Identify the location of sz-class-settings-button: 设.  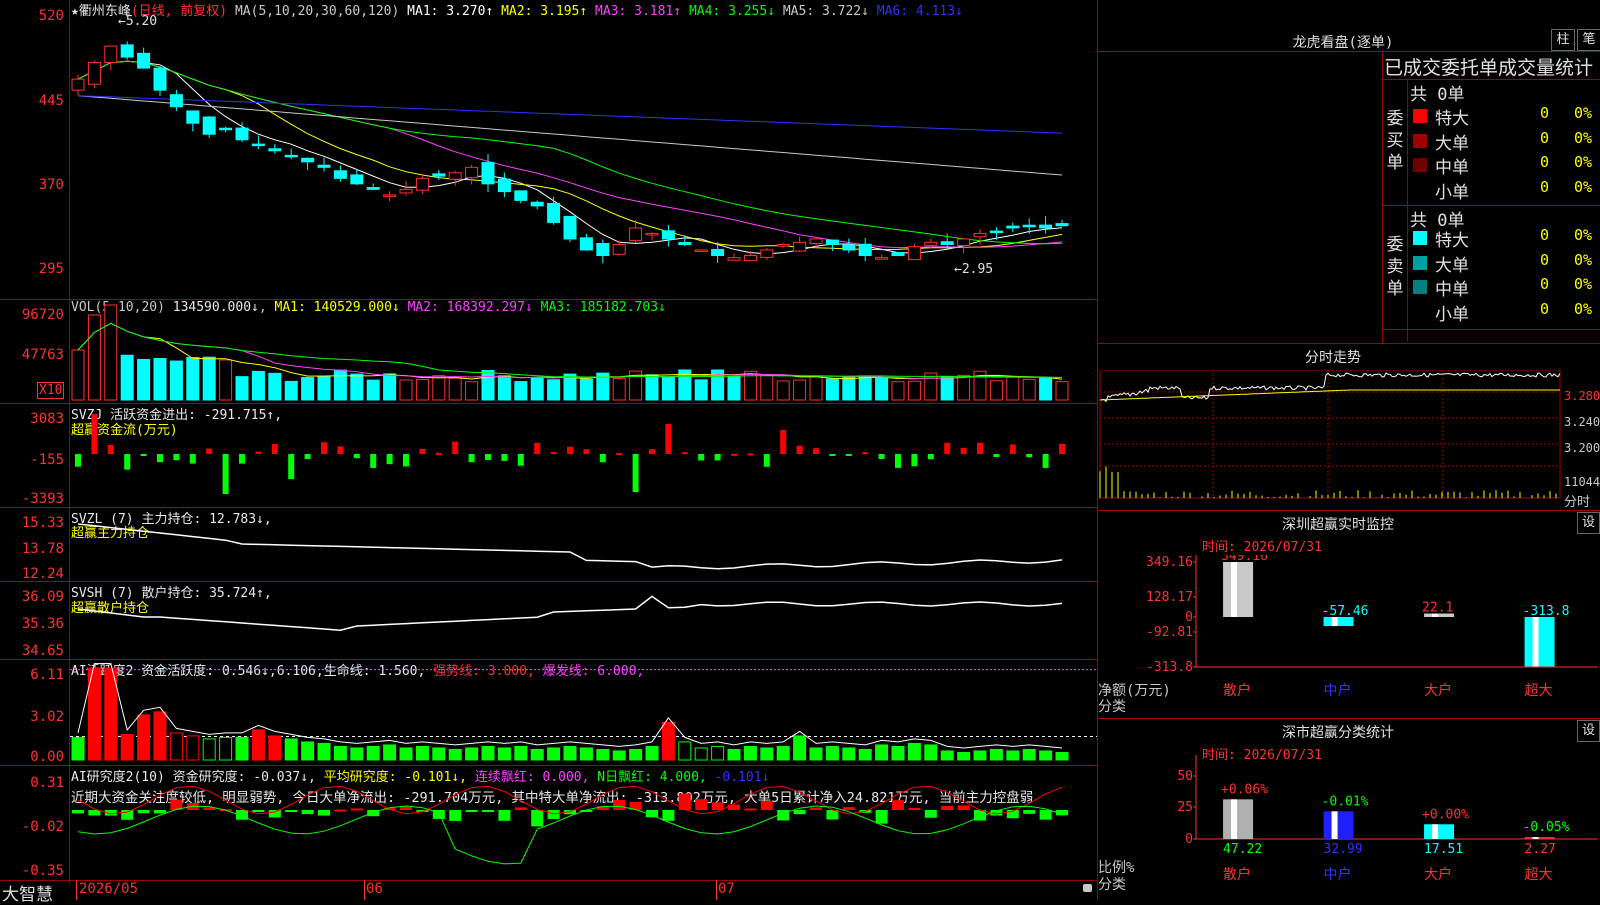
(1588, 731).